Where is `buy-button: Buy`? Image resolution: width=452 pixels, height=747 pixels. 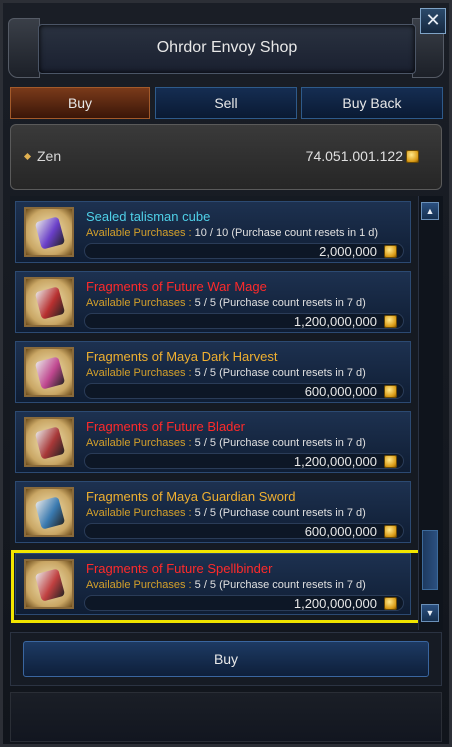
buy-button: Buy is located at coordinates (226, 659).